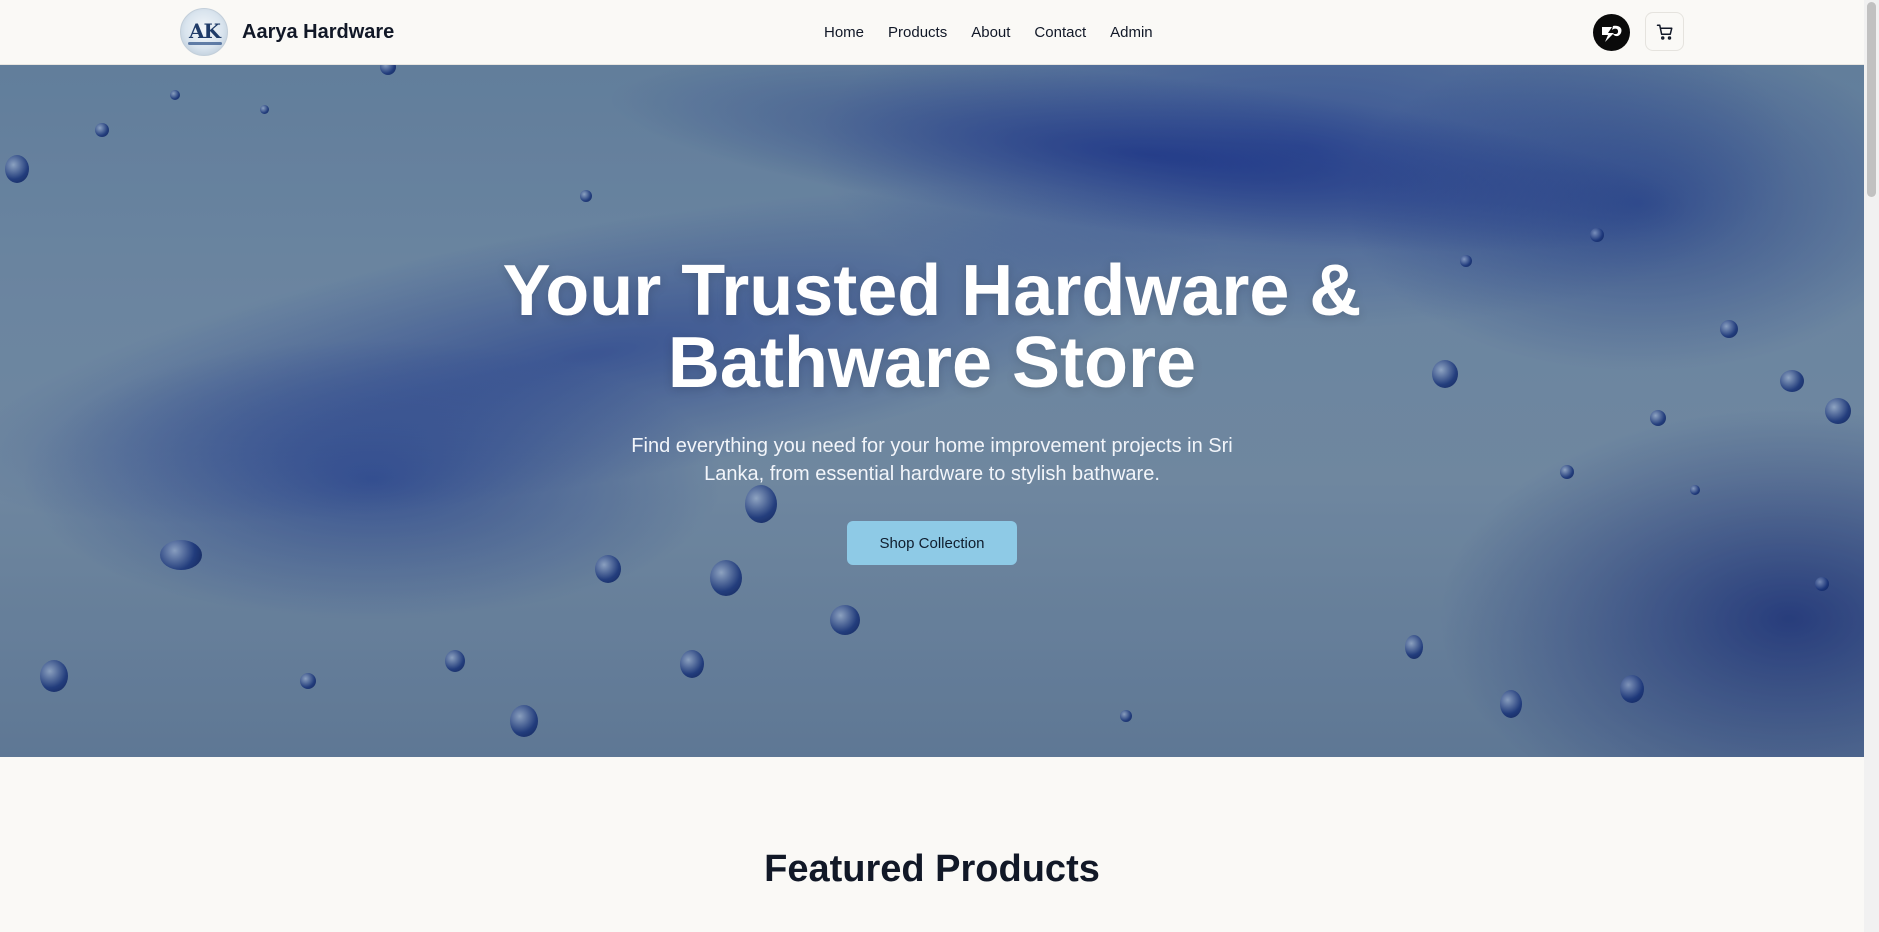 This screenshot has width=1879, height=932. Describe the element at coordinates (932, 543) in the screenshot. I see `shop-collection-button: Shop Collection` at that location.